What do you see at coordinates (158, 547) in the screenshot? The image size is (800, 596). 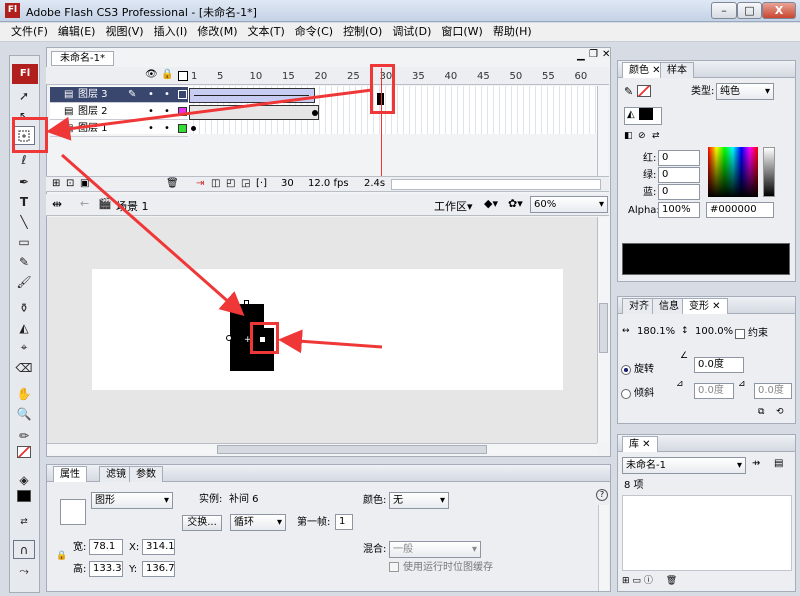 I see `x-input: 314.1` at bounding box center [158, 547].